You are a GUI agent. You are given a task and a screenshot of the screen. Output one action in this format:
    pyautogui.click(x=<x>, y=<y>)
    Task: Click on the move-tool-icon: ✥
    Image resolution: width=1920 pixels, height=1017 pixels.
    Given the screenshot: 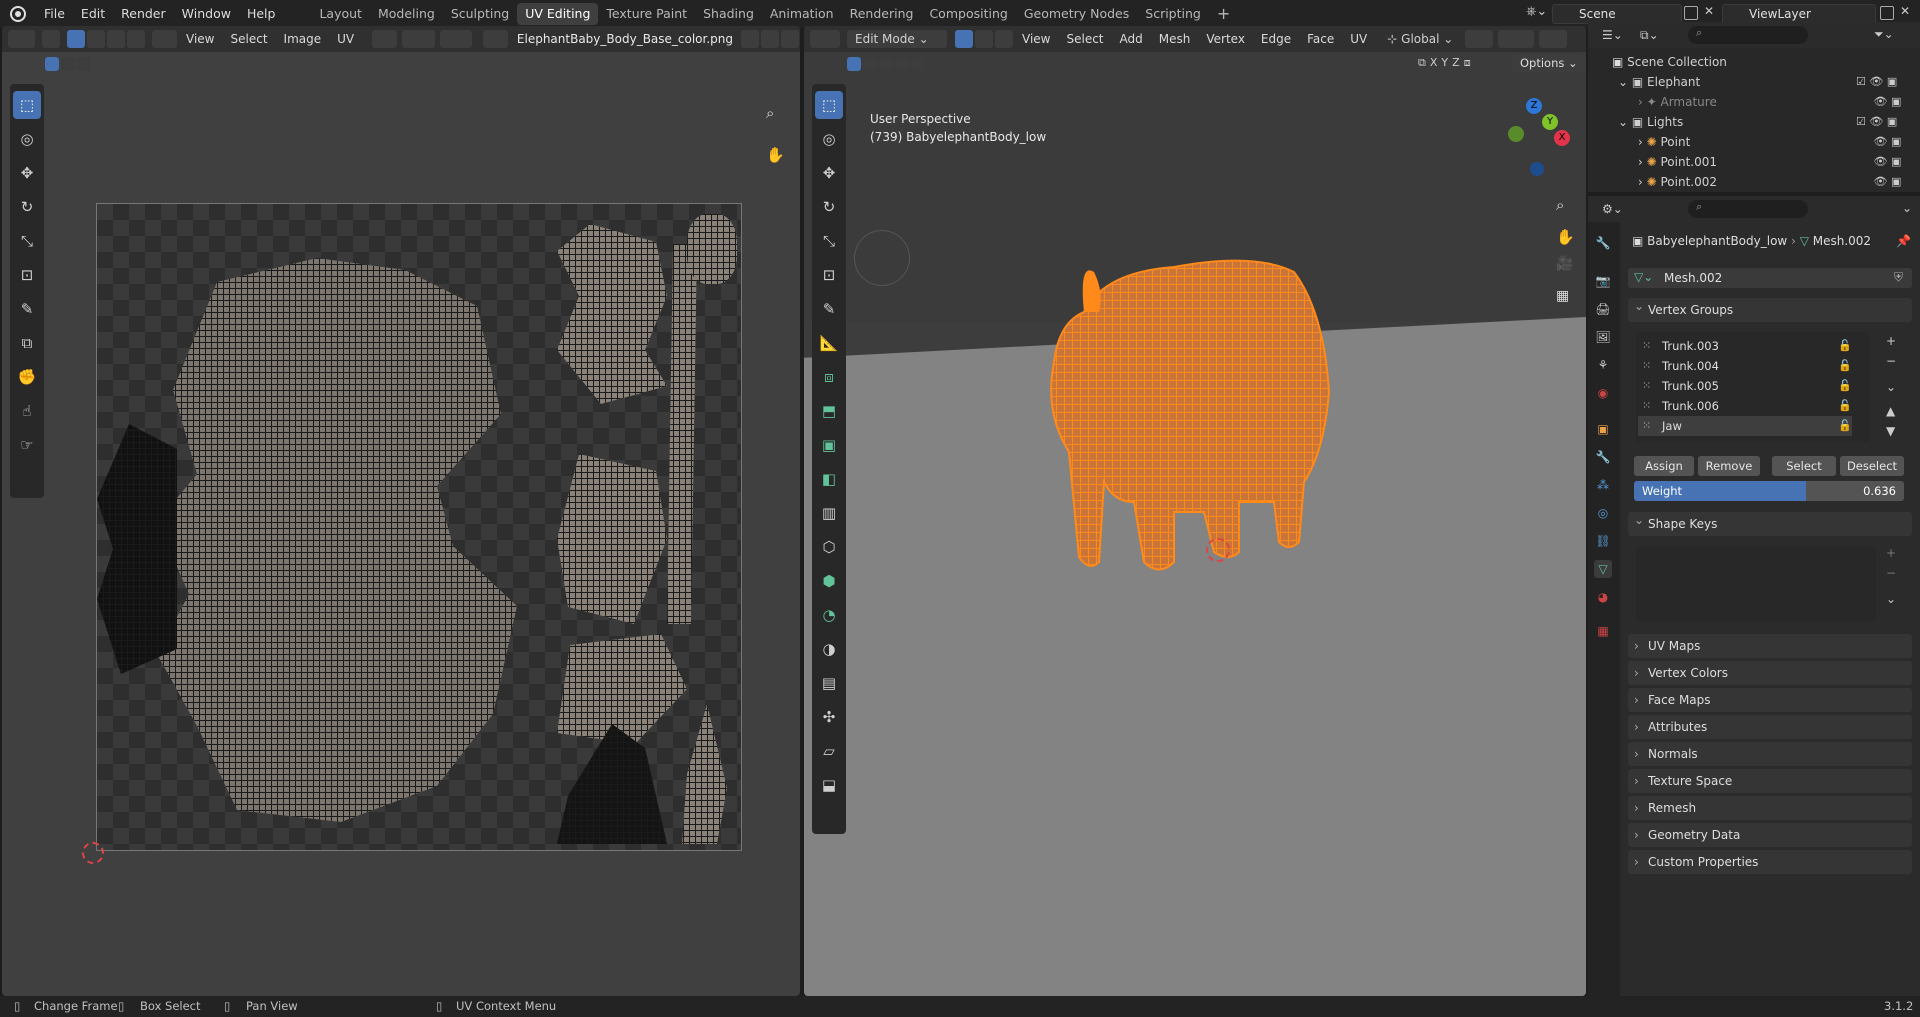 What is the action you would take?
    pyautogui.click(x=27, y=173)
    